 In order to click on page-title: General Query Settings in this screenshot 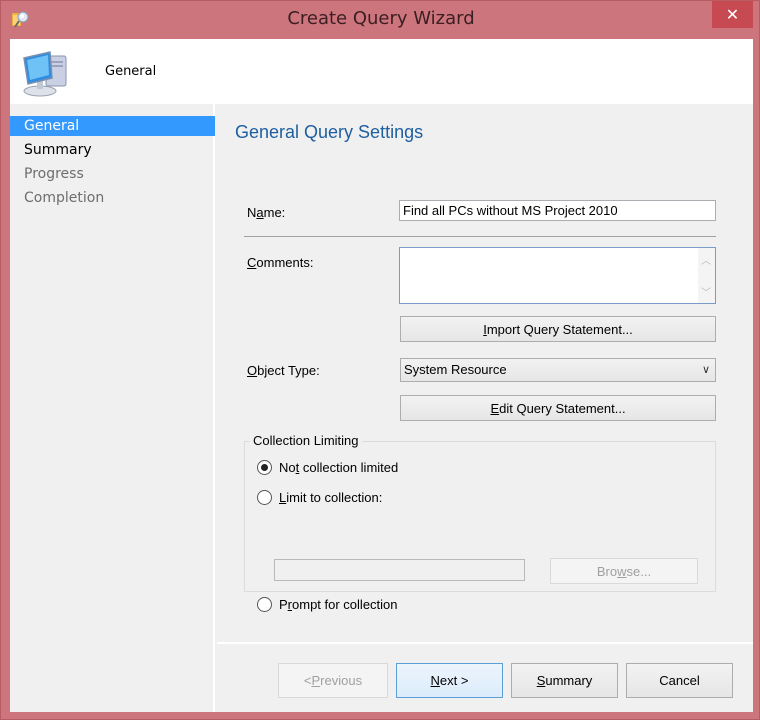, I will do `click(329, 132)`.